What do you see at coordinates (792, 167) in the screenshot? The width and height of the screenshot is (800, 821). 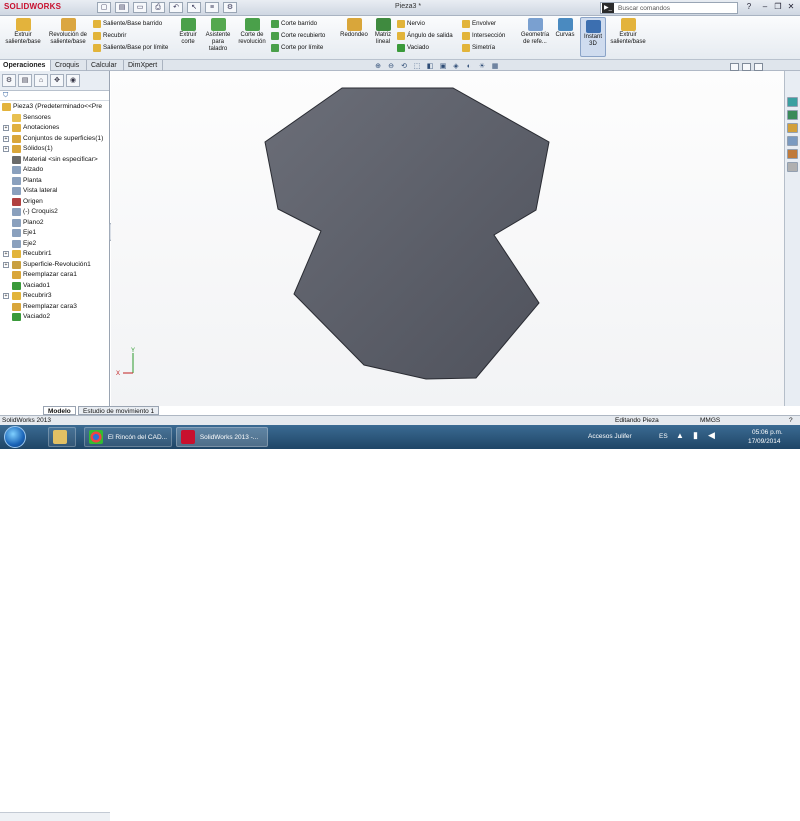 I see `custom-properties-icon` at bounding box center [792, 167].